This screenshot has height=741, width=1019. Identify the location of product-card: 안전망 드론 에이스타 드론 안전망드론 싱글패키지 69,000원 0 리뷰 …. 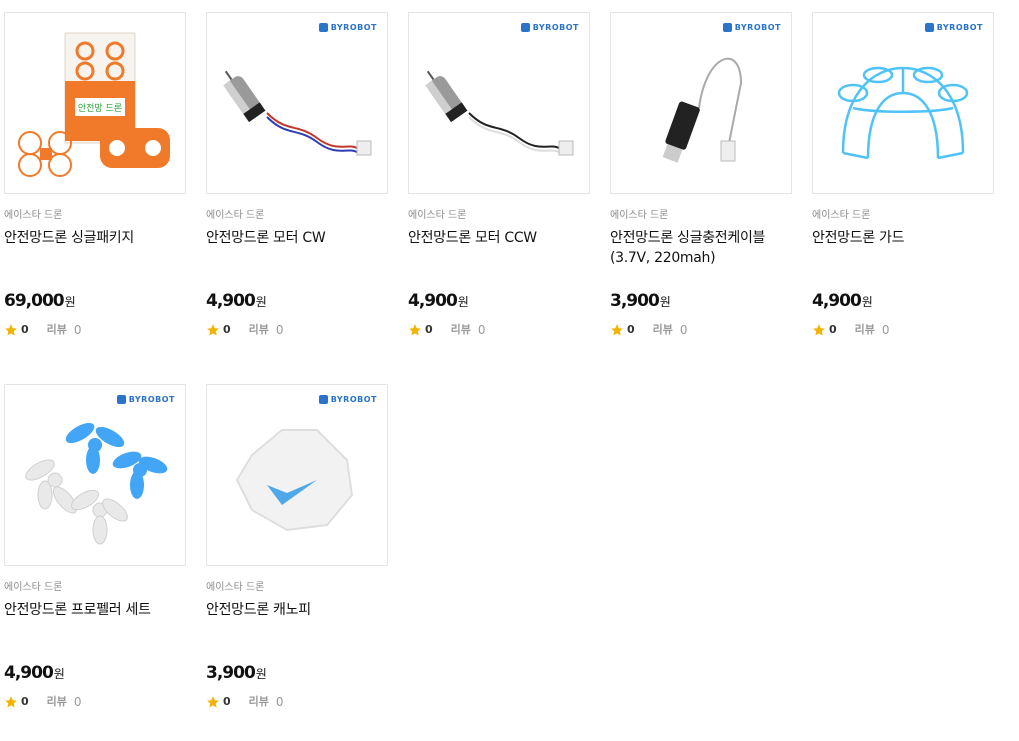
(95, 174).